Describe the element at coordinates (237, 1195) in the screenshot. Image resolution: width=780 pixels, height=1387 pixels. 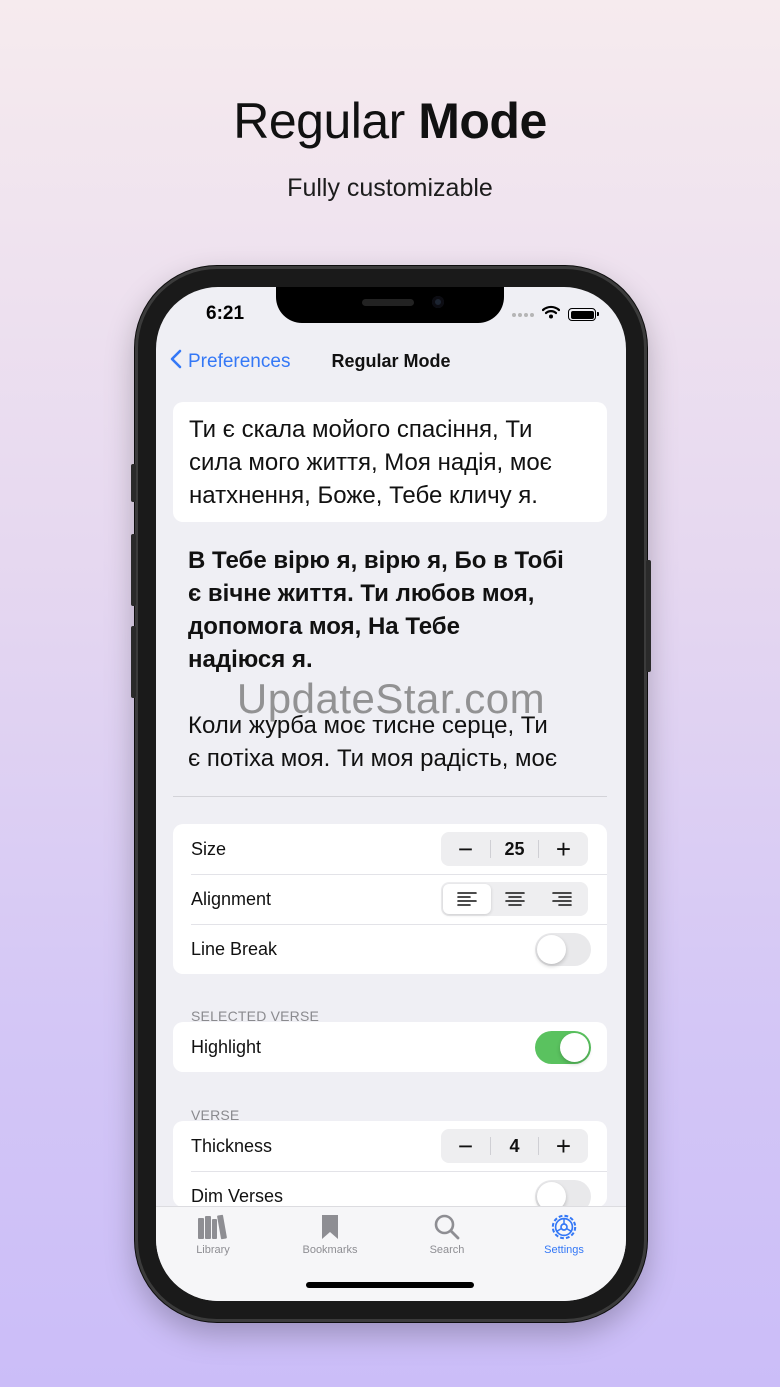
I see `dim-verses-label: Dim Verses` at that location.